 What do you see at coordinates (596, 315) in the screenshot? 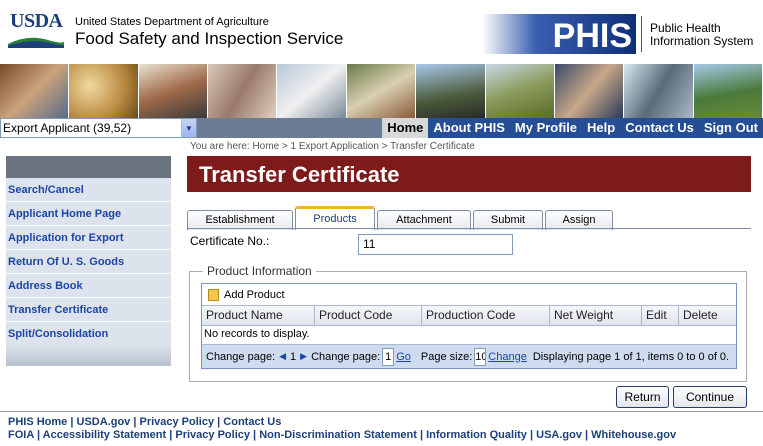
I see `column-header-net-weight: Net Weight` at bounding box center [596, 315].